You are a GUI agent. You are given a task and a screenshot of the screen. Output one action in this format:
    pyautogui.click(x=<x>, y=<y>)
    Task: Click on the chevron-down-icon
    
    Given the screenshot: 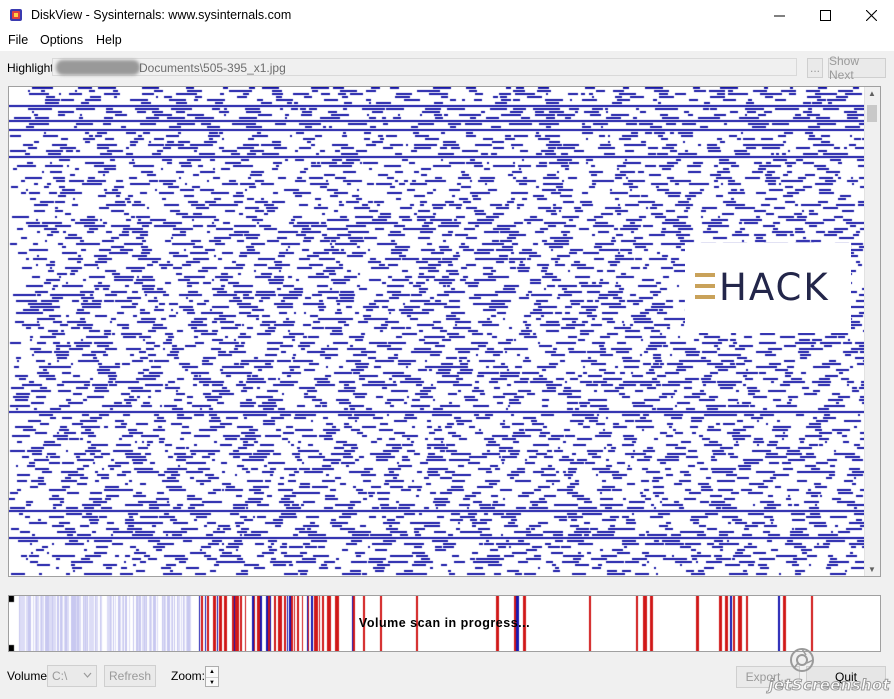 What is the action you would take?
    pyautogui.click(x=87, y=675)
    